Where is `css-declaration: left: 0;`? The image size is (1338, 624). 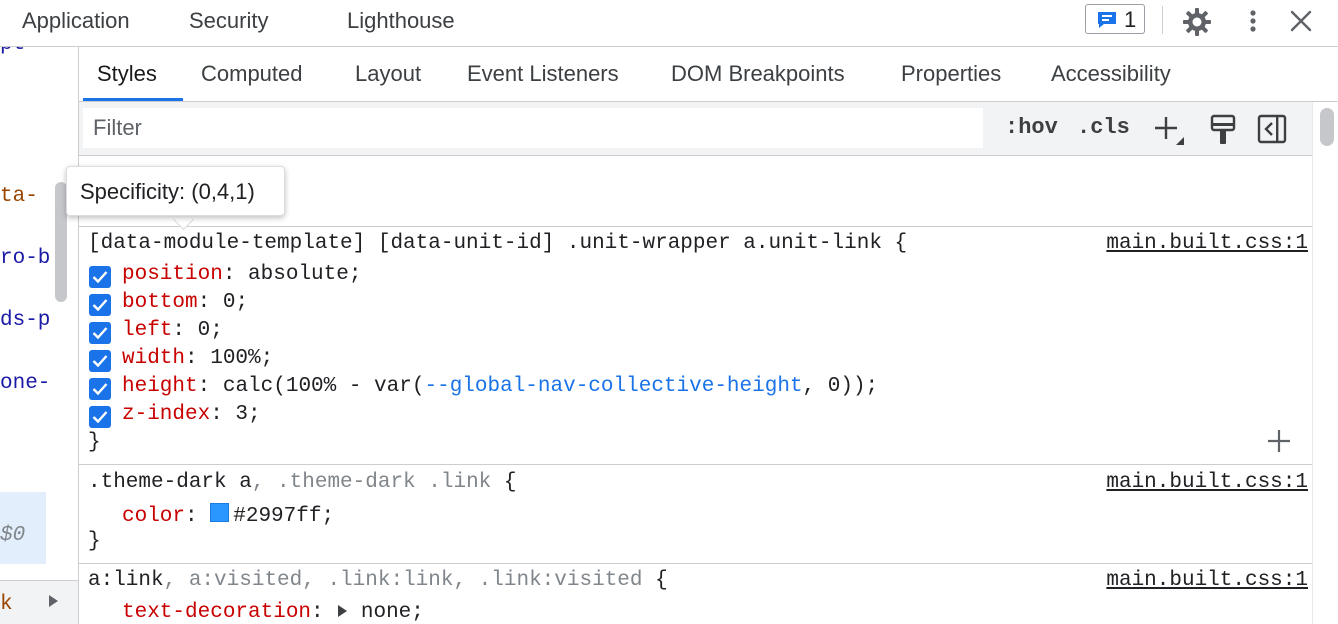 css-declaration: left: 0; is located at coordinates (172, 330).